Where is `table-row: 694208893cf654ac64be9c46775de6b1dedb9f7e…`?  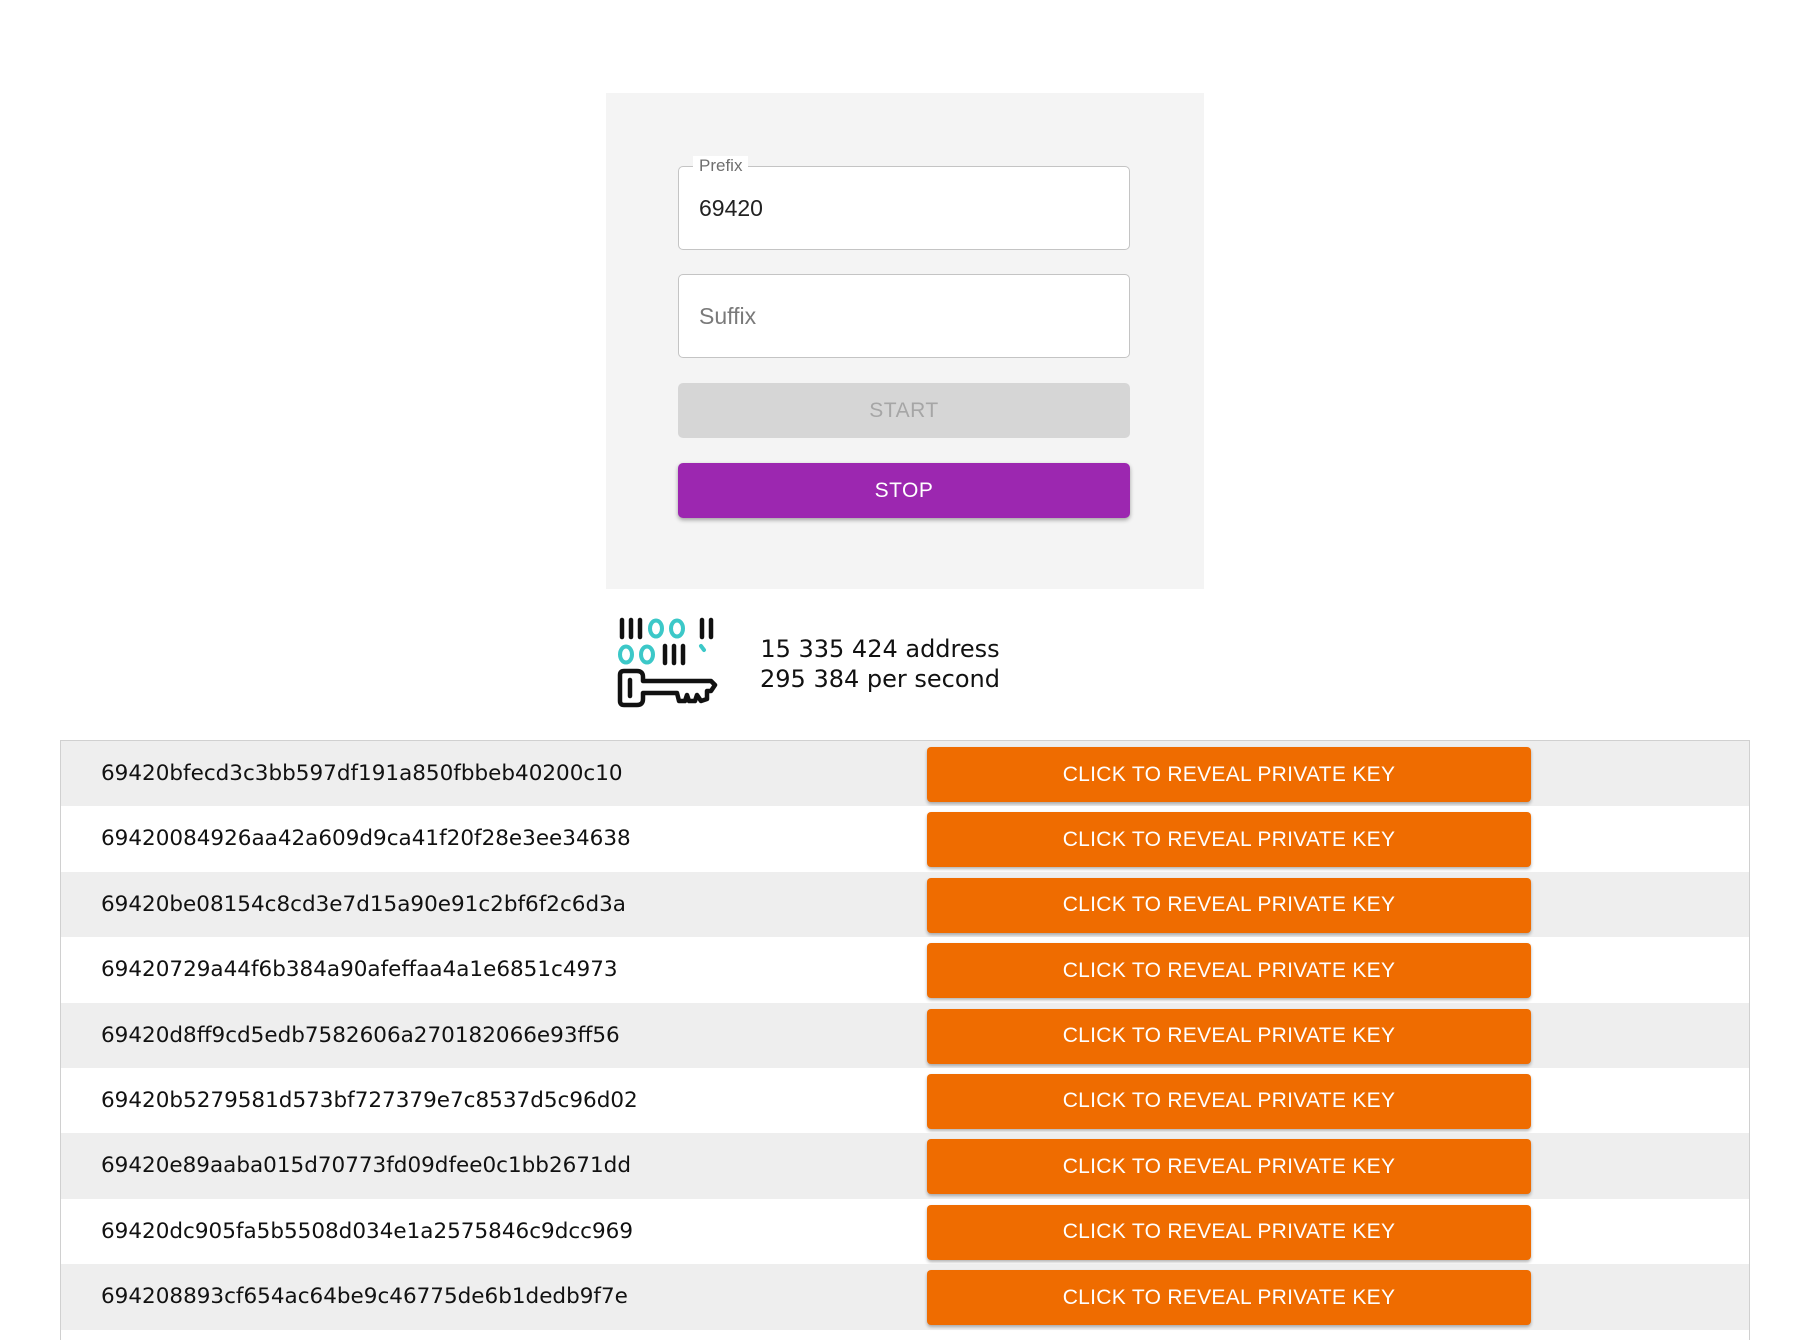 table-row: 694208893cf654ac64be9c46775de6b1dedb9f7e… is located at coordinates (905, 1297).